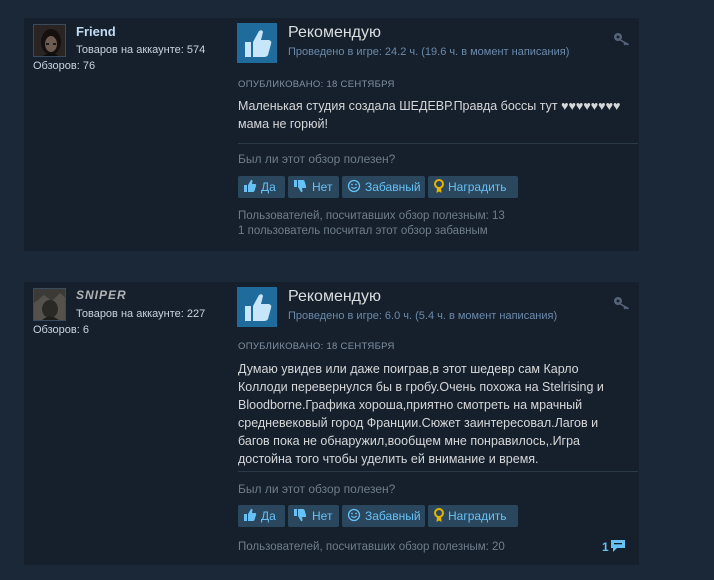 The height and width of the screenshot is (580, 714). What do you see at coordinates (140, 314) in the screenshot?
I see `products-count: Товаров на аккаунте: 227` at bounding box center [140, 314].